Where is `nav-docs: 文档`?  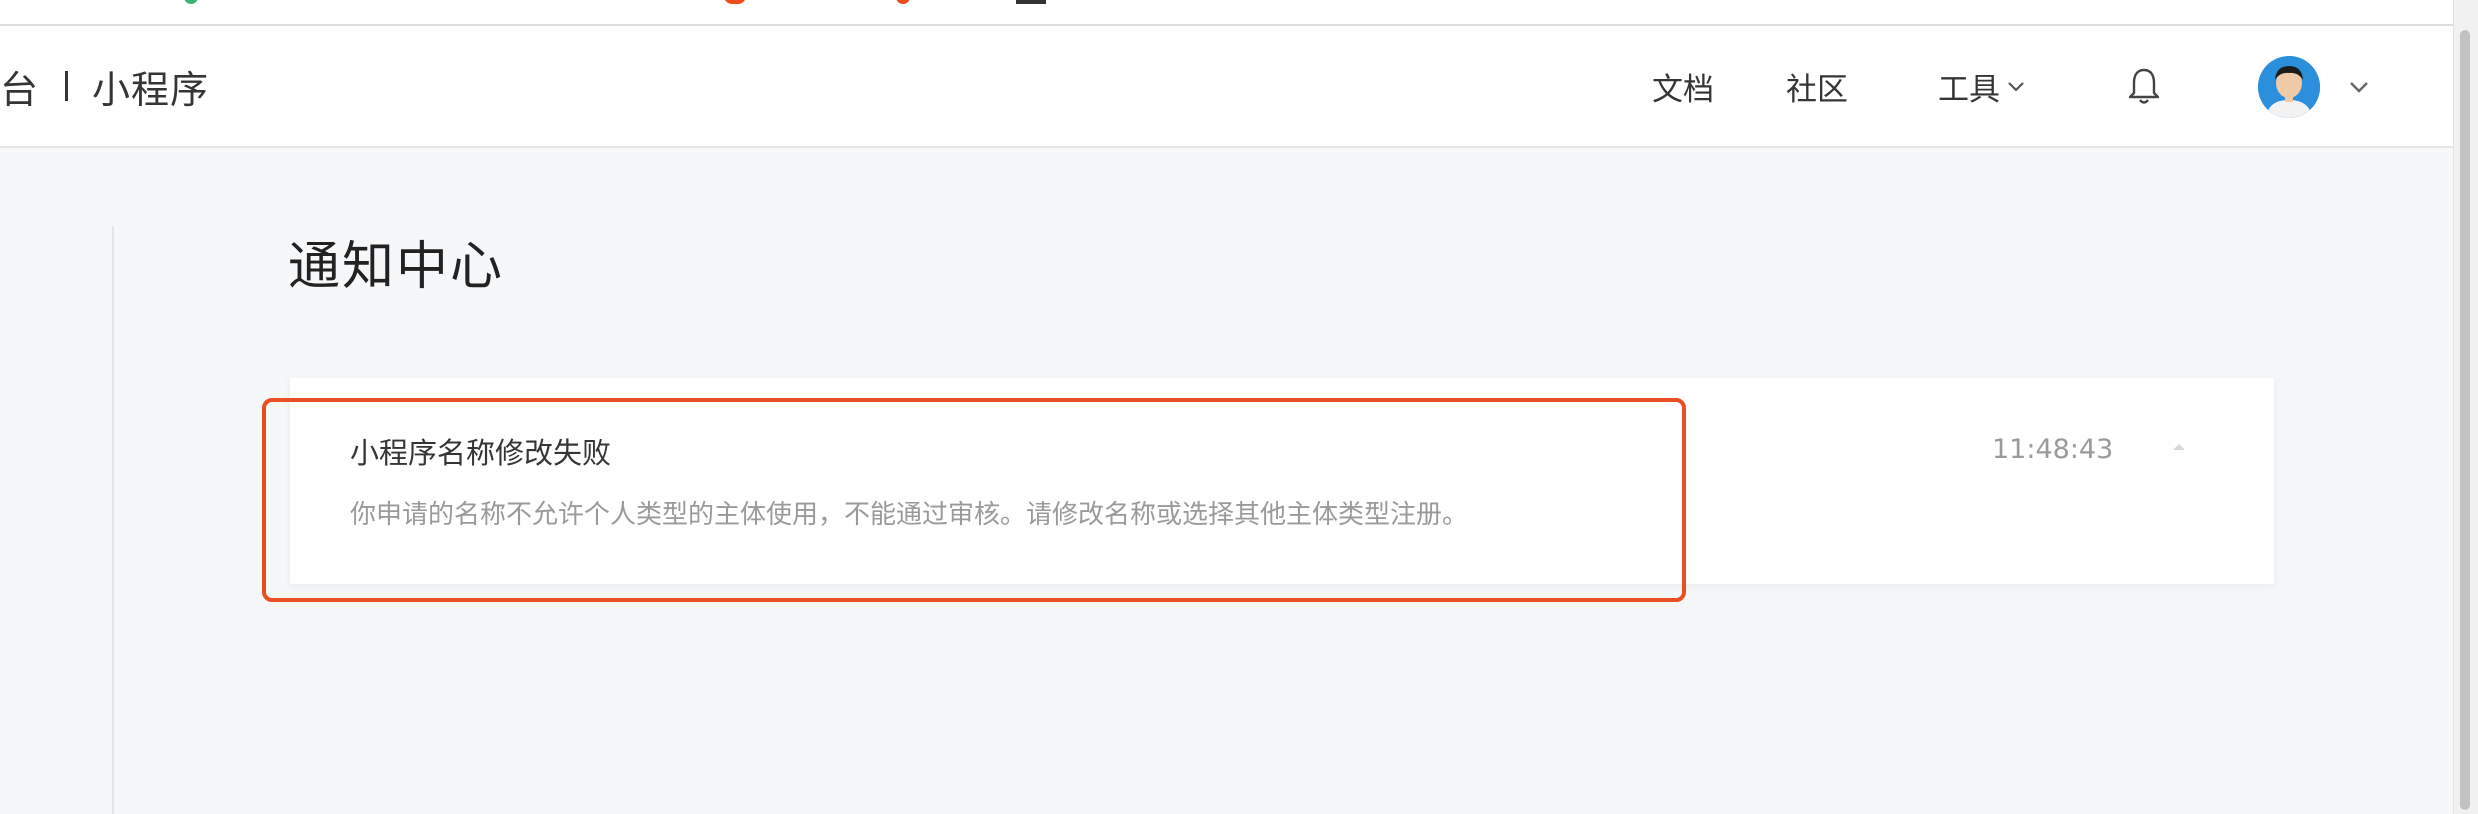
nav-docs: 文档 is located at coordinates (1683, 86).